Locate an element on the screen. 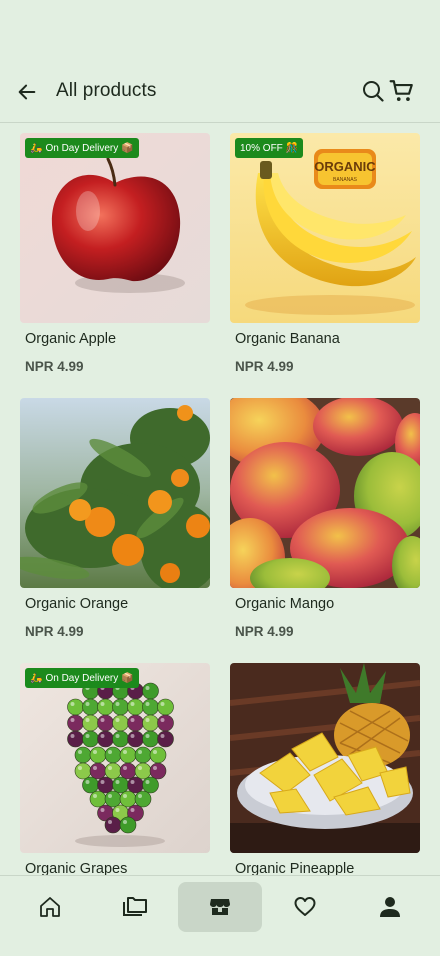  product-image-grapes is located at coordinates (115, 758).